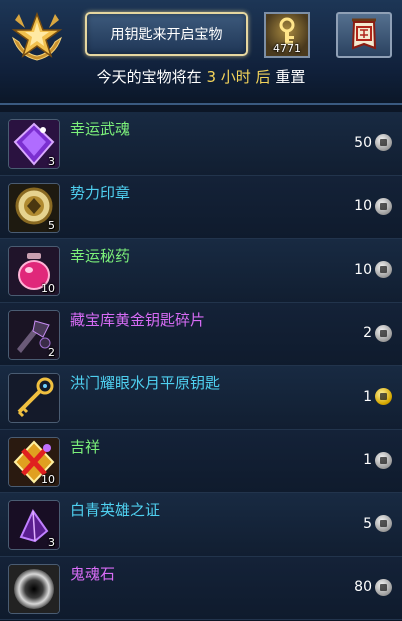 The image size is (402, 621). I want to click on item-name: 鬼魂石, so click(93, 573).